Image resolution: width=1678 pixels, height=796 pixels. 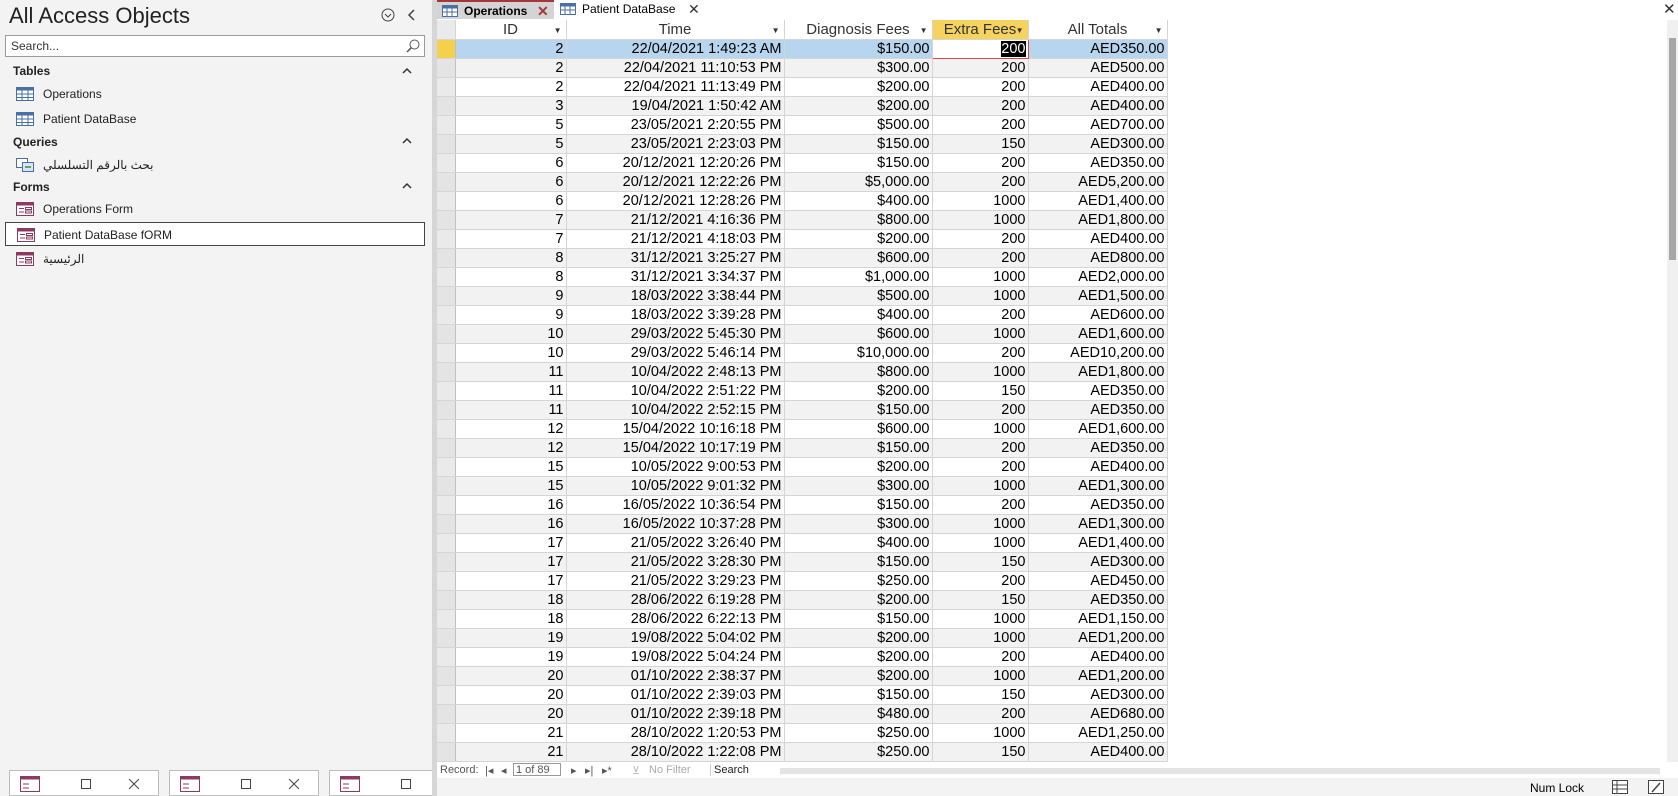 I want to click on cell-id: 10, so click(x=511, y=353).